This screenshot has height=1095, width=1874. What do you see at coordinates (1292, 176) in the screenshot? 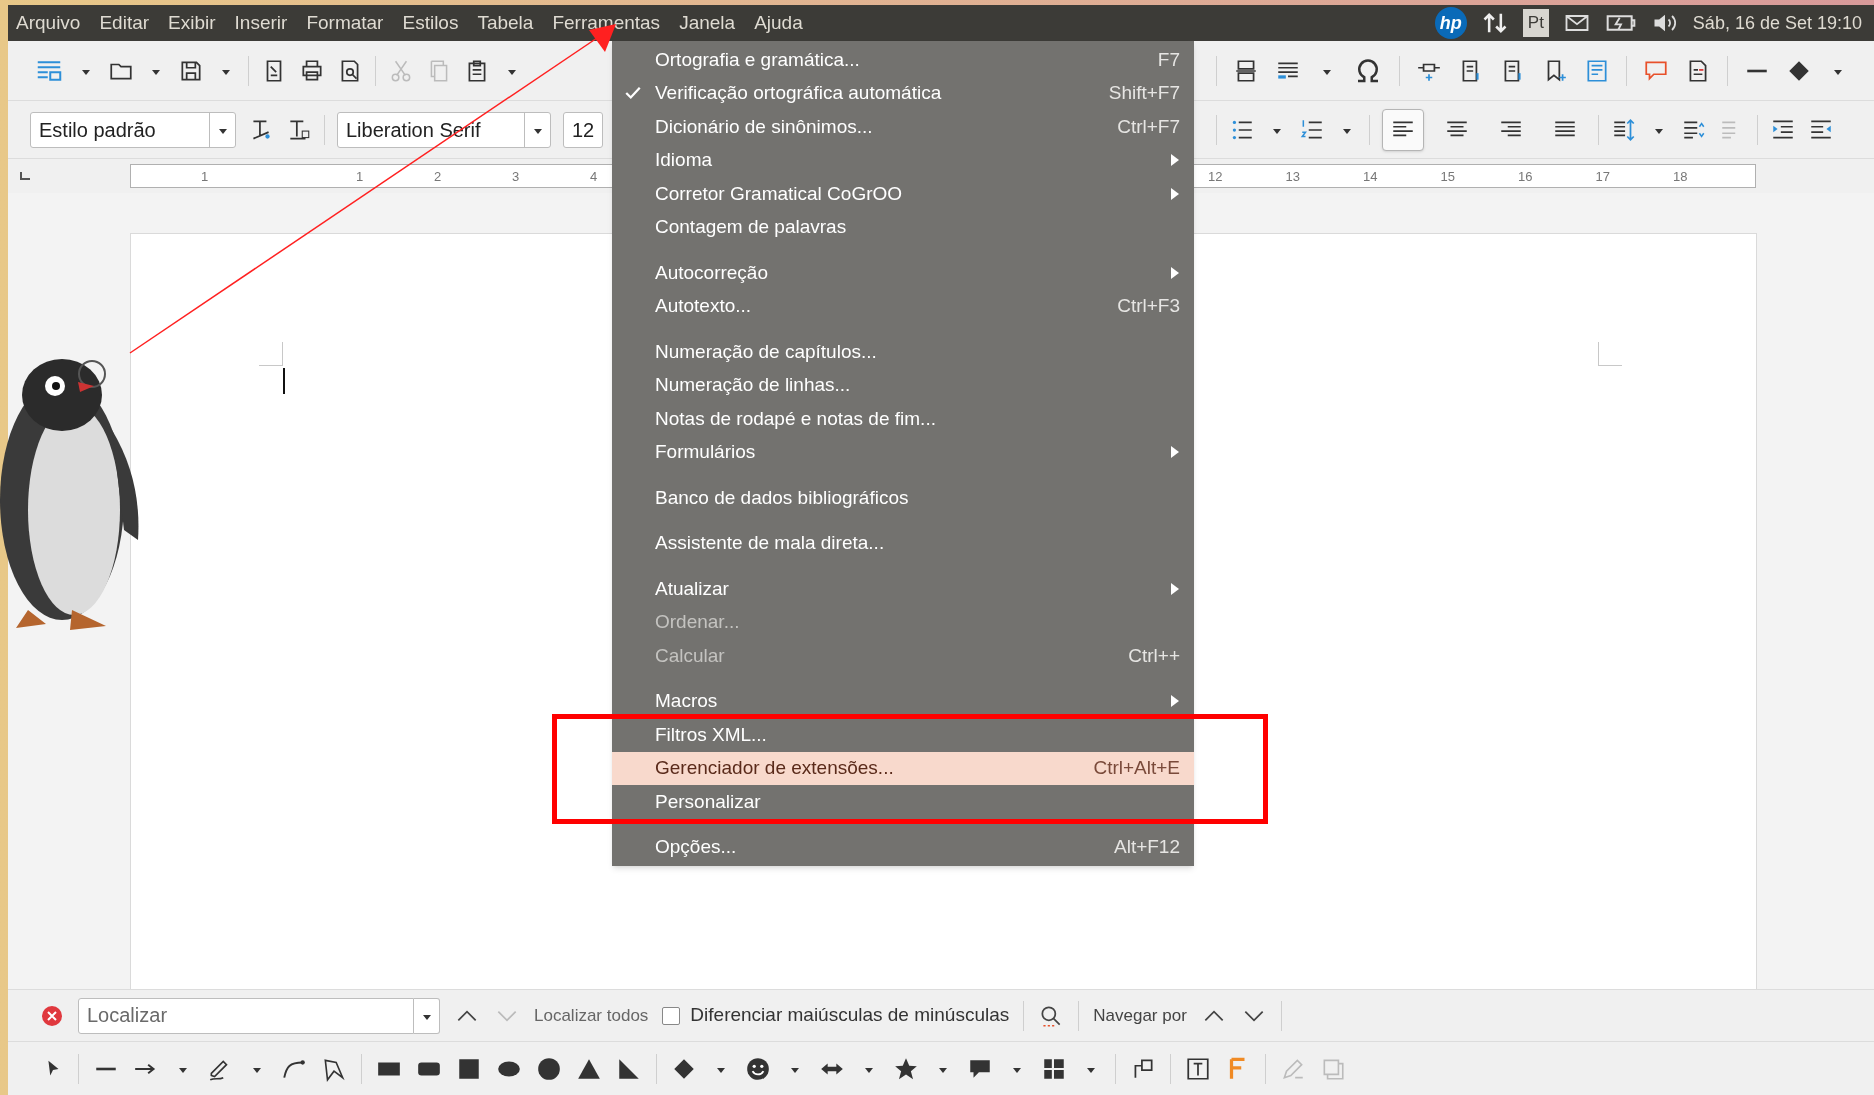
I see `ruler-number: 13` at bounding box center [1292, 176].